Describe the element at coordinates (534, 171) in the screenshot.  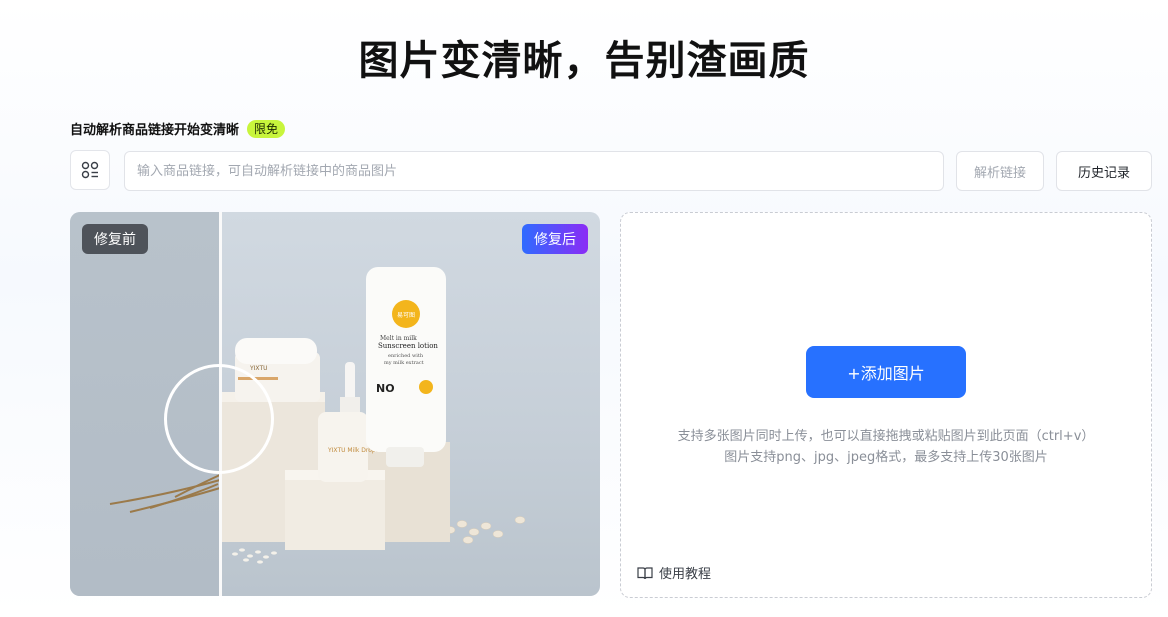
I see `product-link-input` at that location.